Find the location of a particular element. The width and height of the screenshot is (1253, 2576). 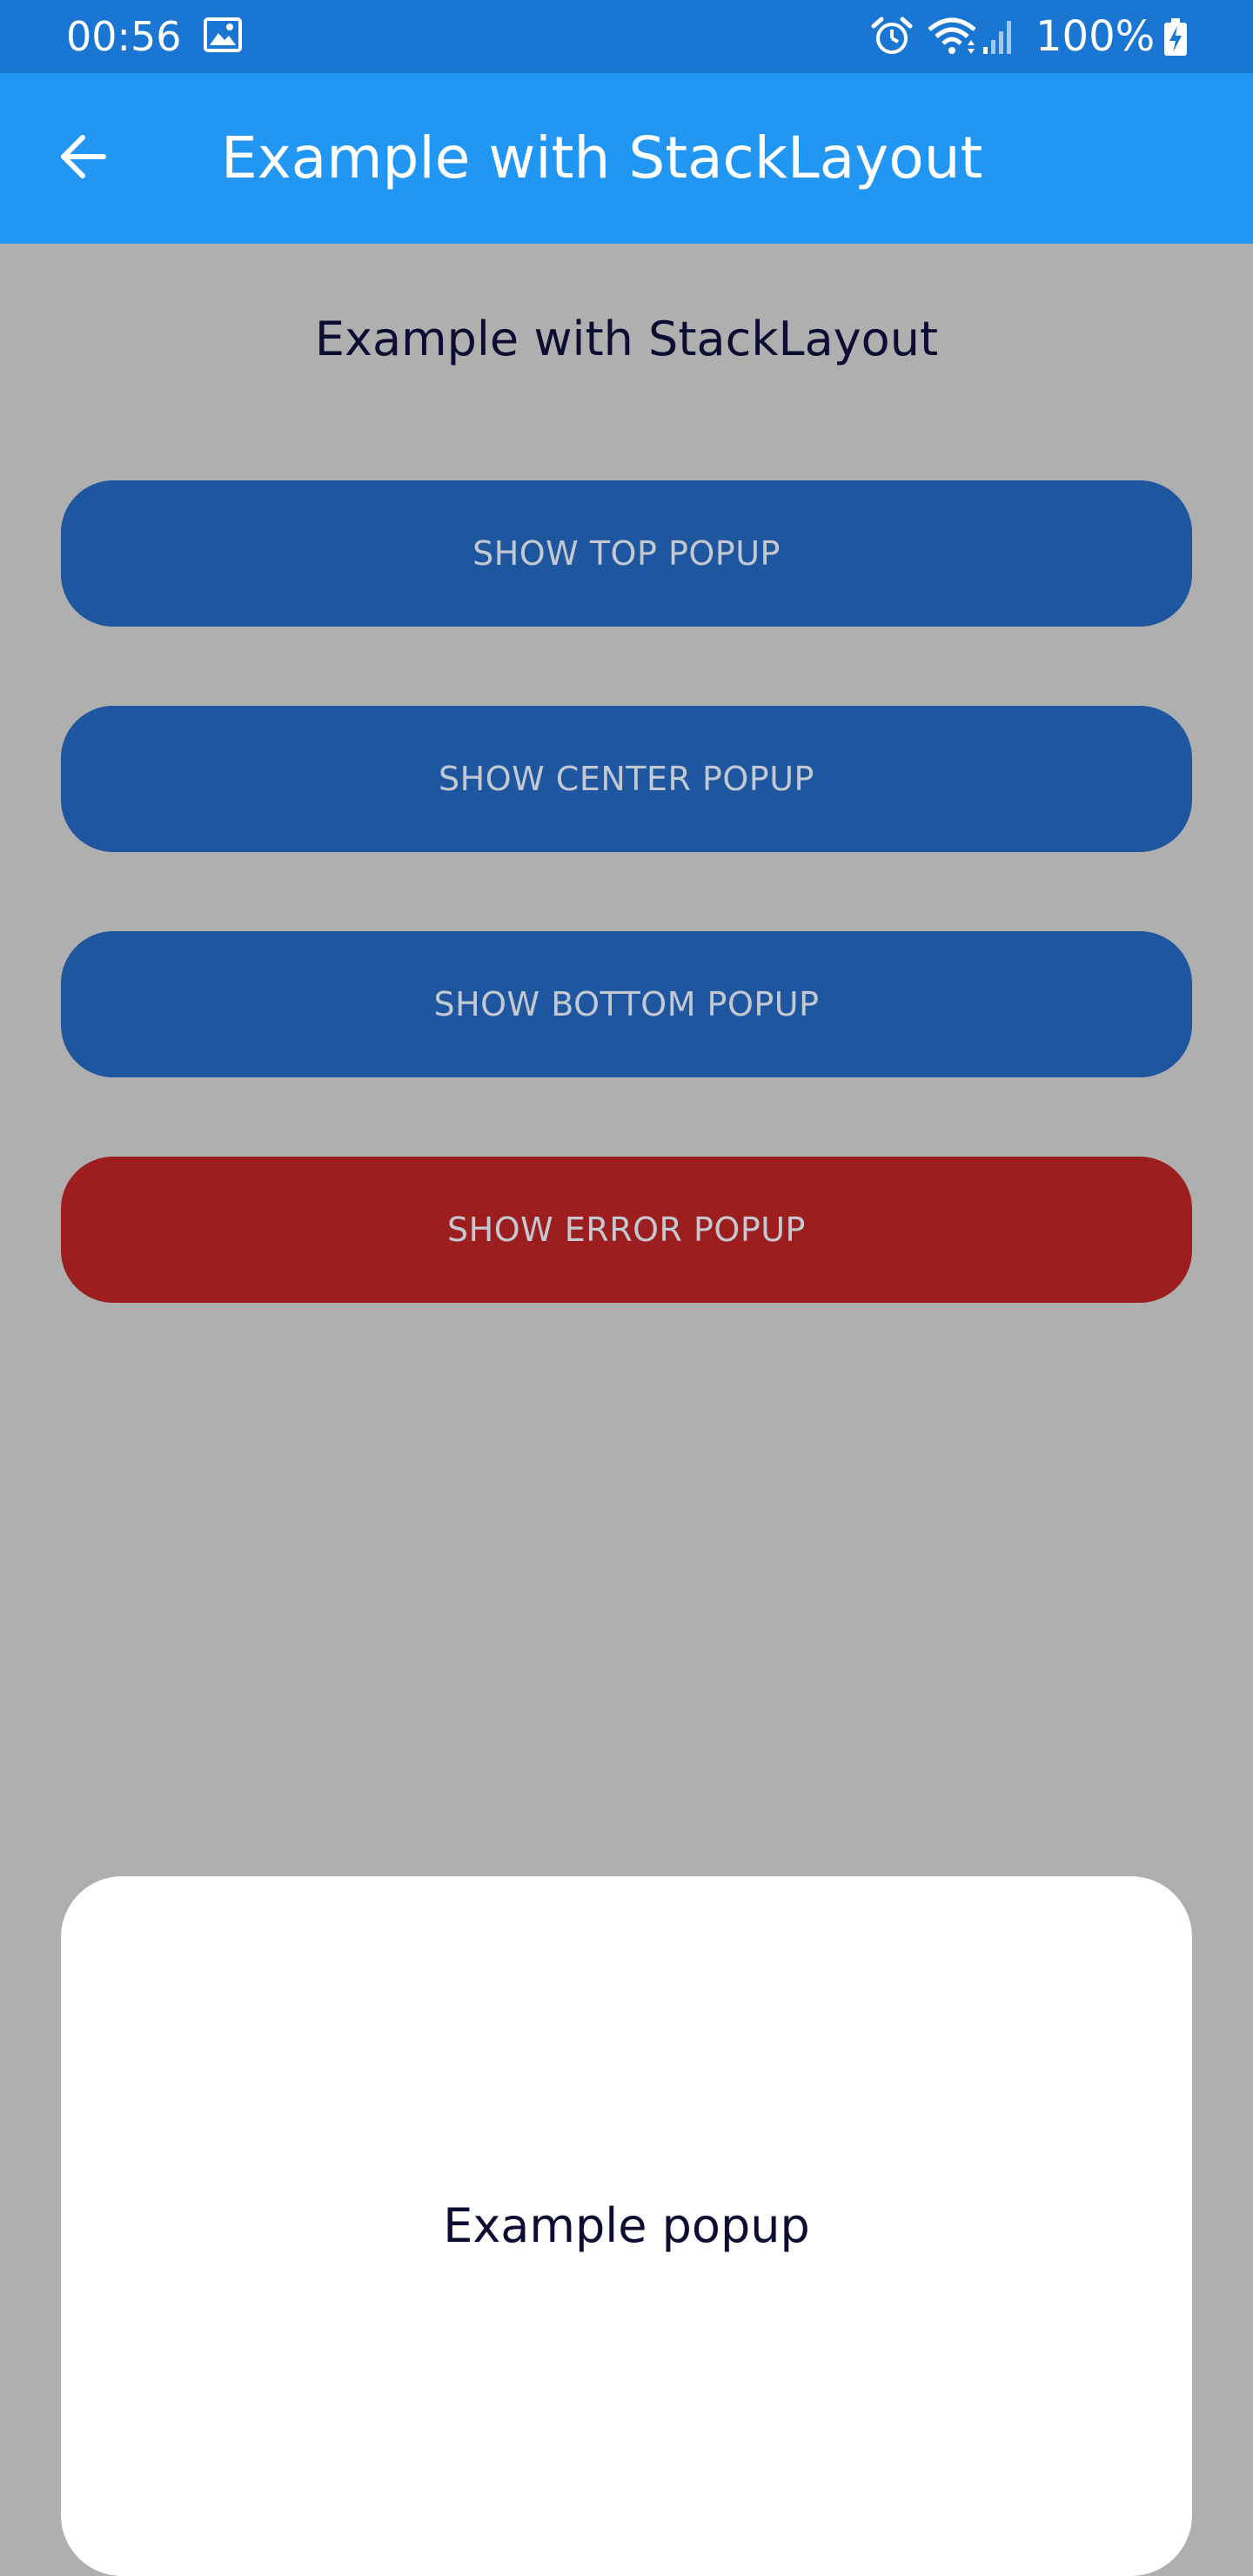

wifi-icon is located at coordinates (952, 37).